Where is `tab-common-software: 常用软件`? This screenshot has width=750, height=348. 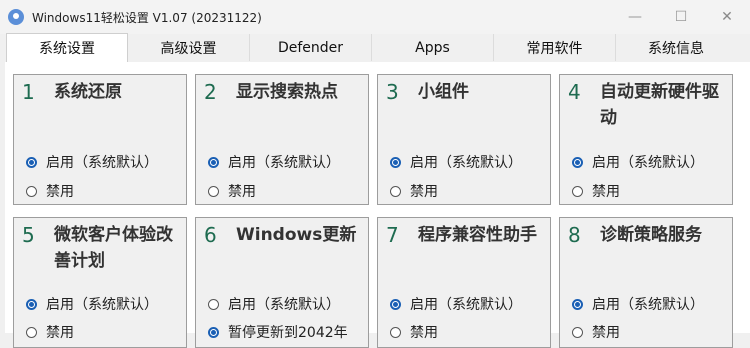 tab-common-software: 常用软件 is located at coordinates (555, 47).